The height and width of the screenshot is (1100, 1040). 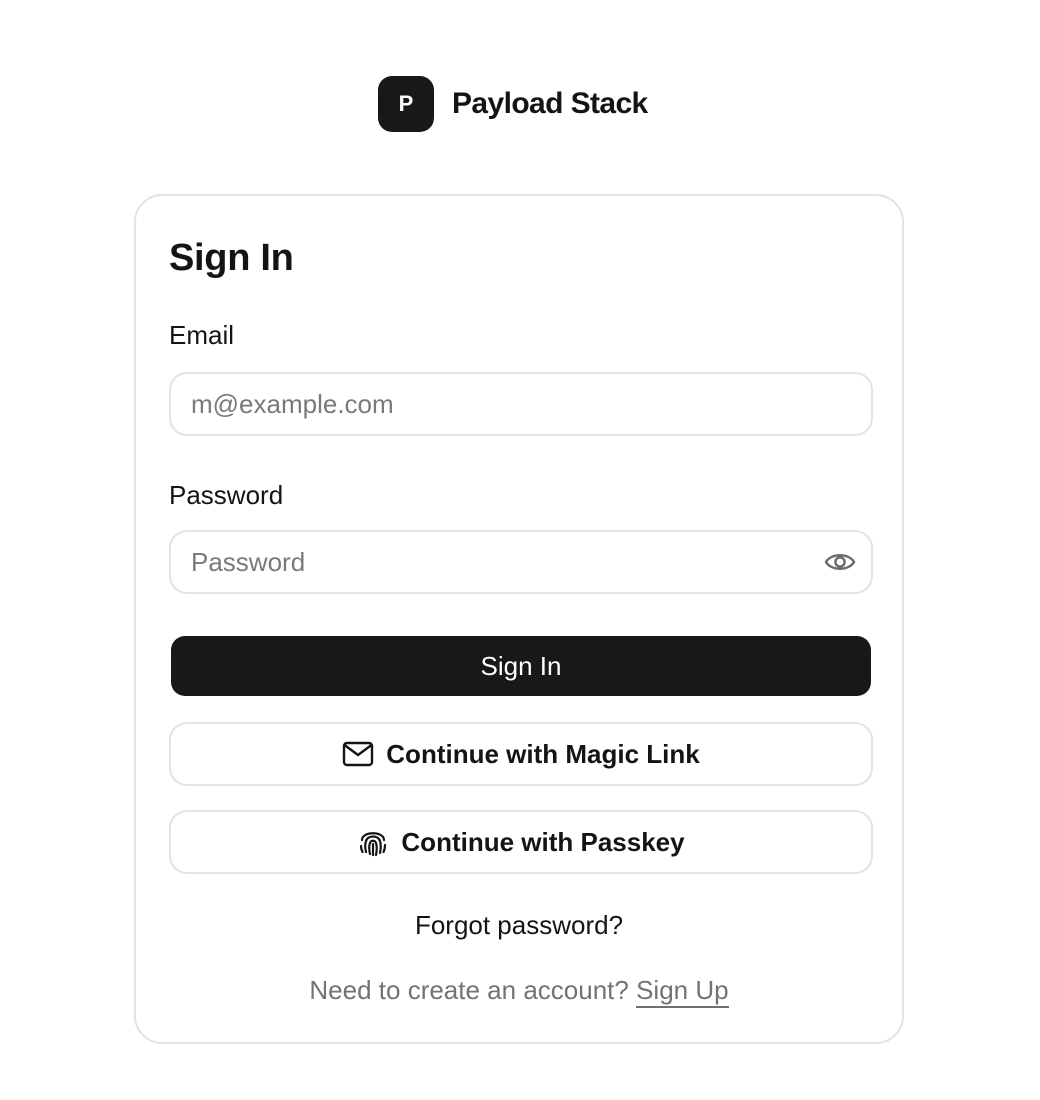 I want to click on brand-name: Payload Stack, so click(x=550, y=103).